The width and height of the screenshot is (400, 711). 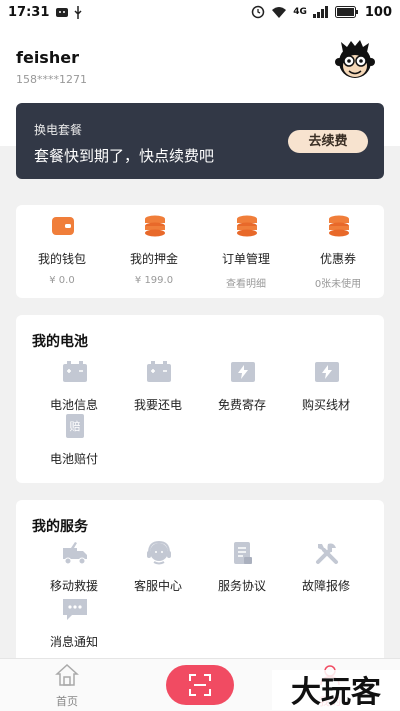 I want to click on svg-text: 大玩客, so click(x=336, y=692).